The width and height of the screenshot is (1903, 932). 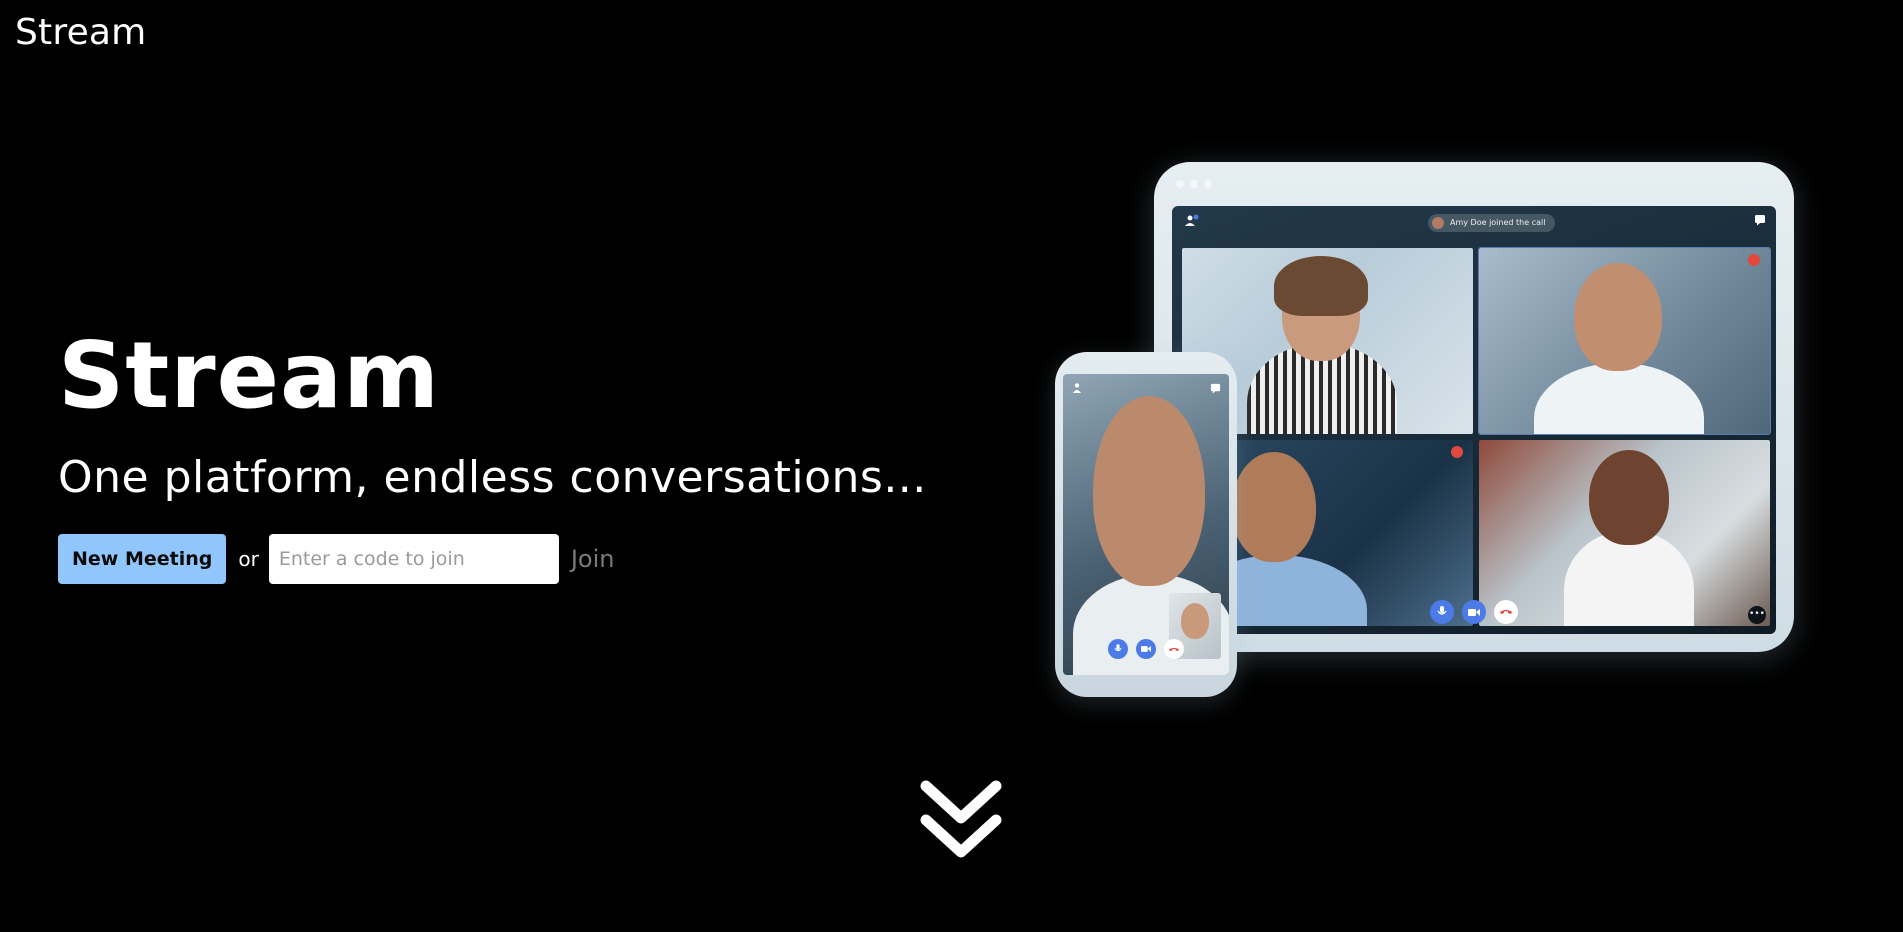 What do you see at coordinates (80, 32) in the screenshot?
I see `header-logo: Stream` at bounding box center [80, 32].